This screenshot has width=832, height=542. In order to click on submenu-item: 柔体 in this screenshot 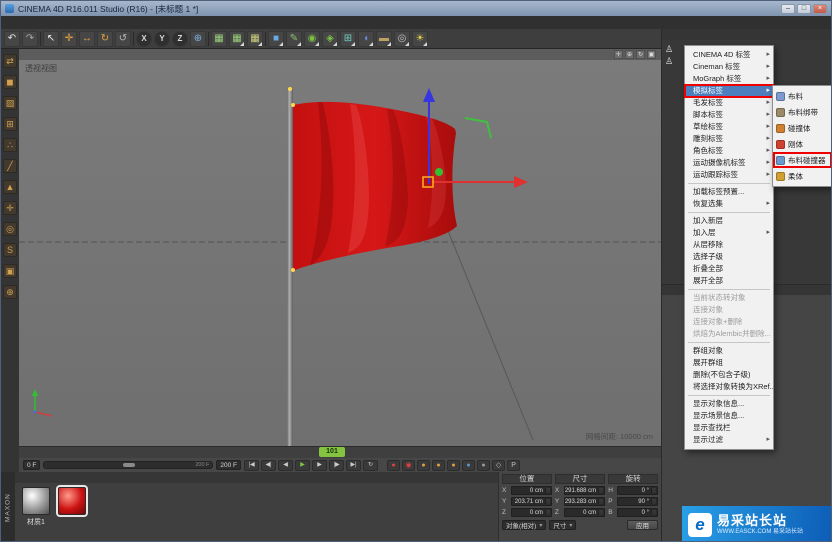, I will do `click(802, 176)`.